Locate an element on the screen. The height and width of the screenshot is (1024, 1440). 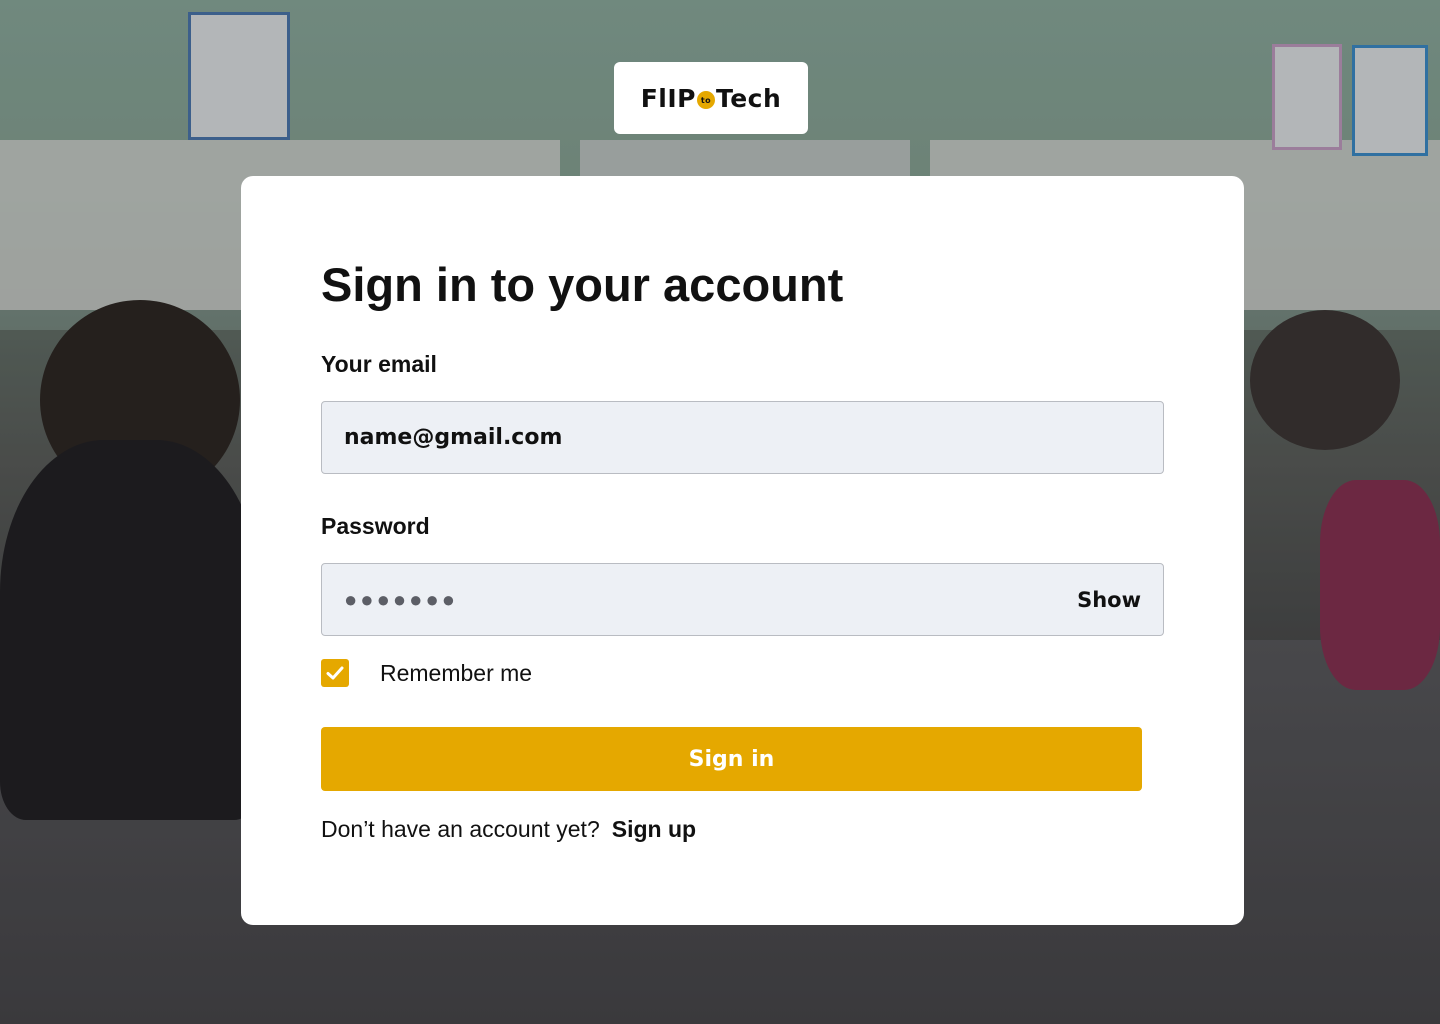
logo-text-left: FlIP is located at coordinates (668, 98).